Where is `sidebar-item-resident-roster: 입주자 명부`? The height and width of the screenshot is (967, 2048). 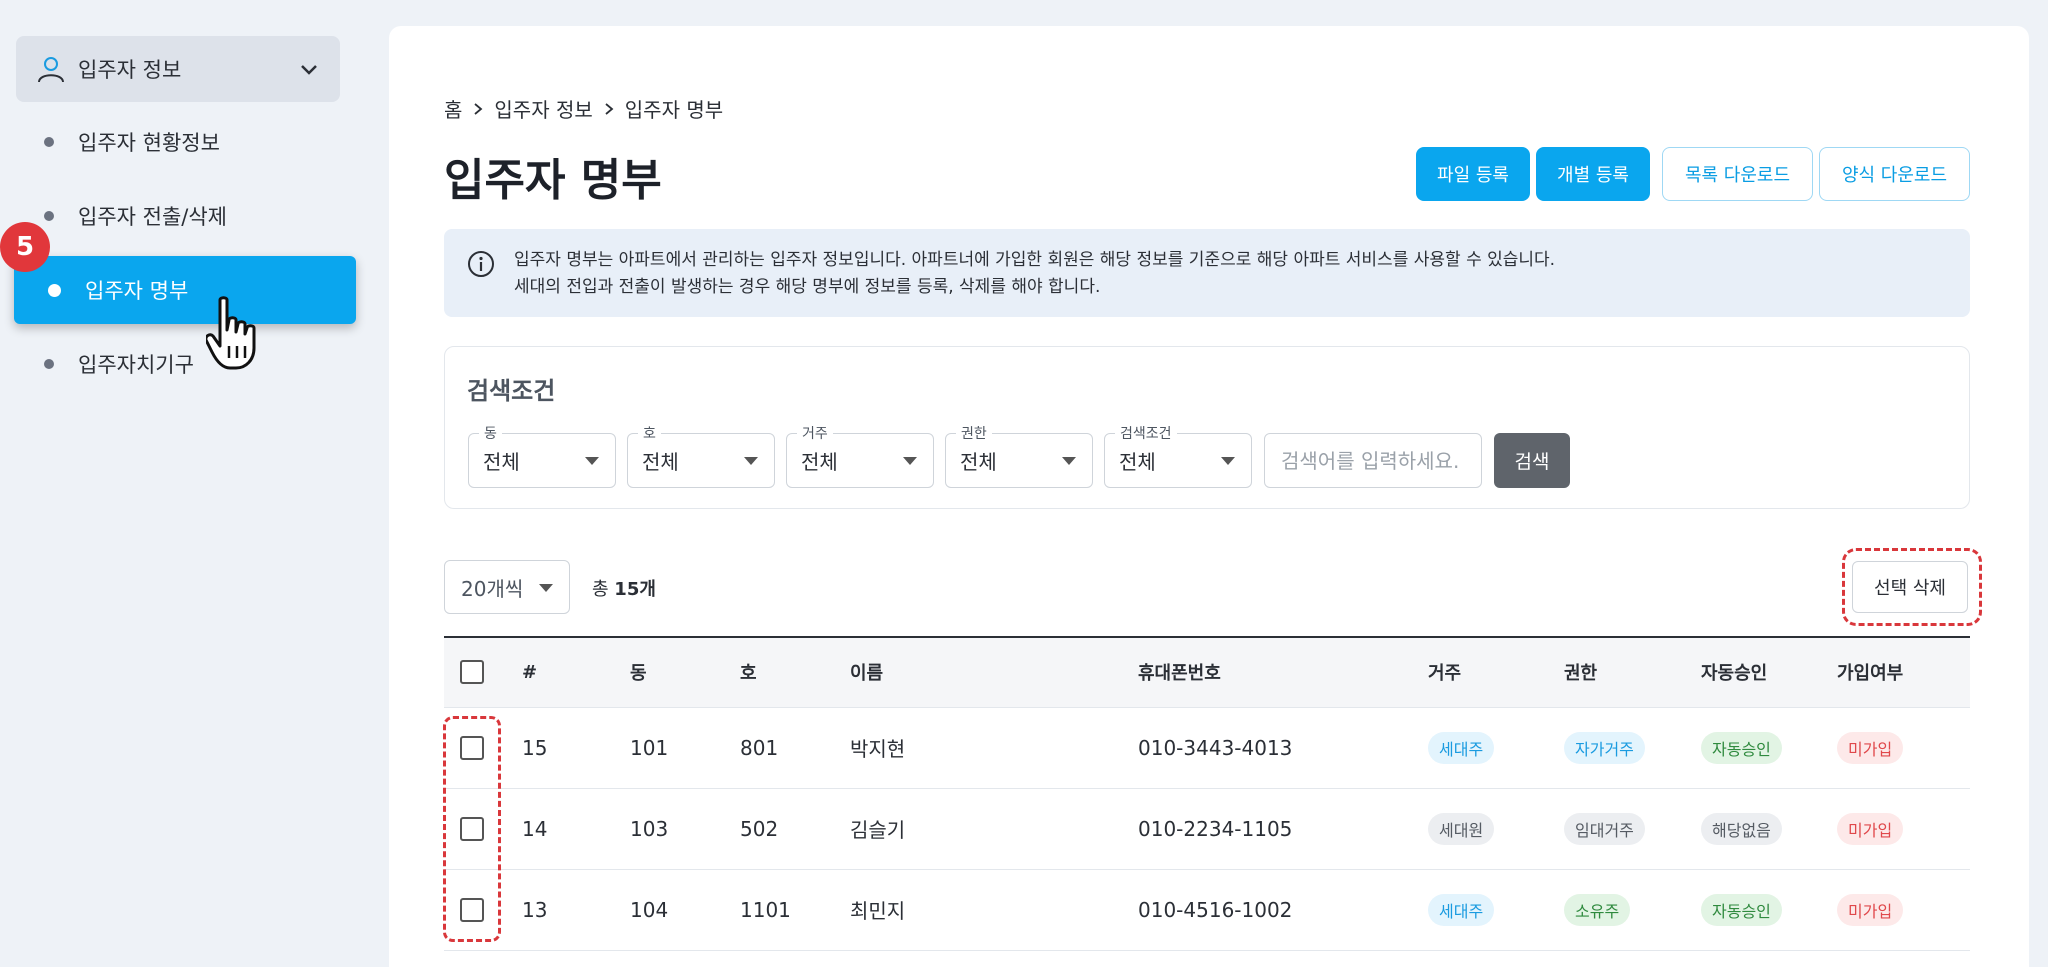
sidebar-item-resident-roster: 입주자 명부 is located at coordinates (185, 290).